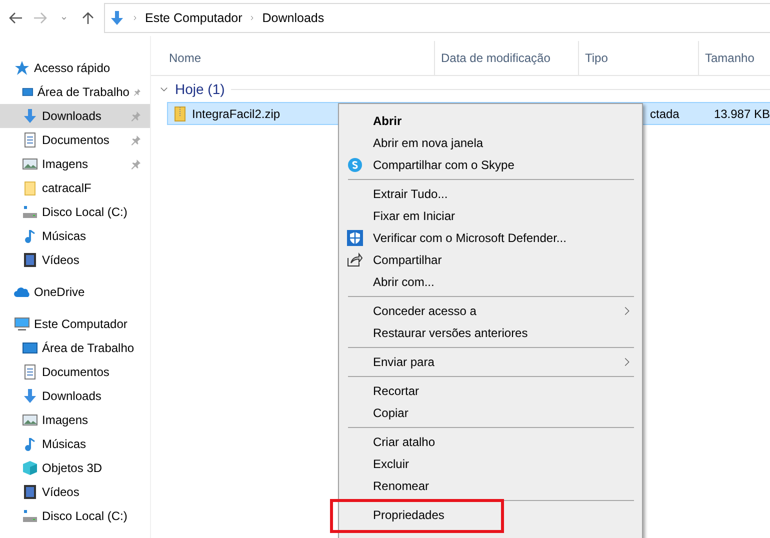  What do you see at coordinates (237, 113) in the screenshot?
I see `file-name: IntegraFacil2.zip` at bounding box center [237, 113].